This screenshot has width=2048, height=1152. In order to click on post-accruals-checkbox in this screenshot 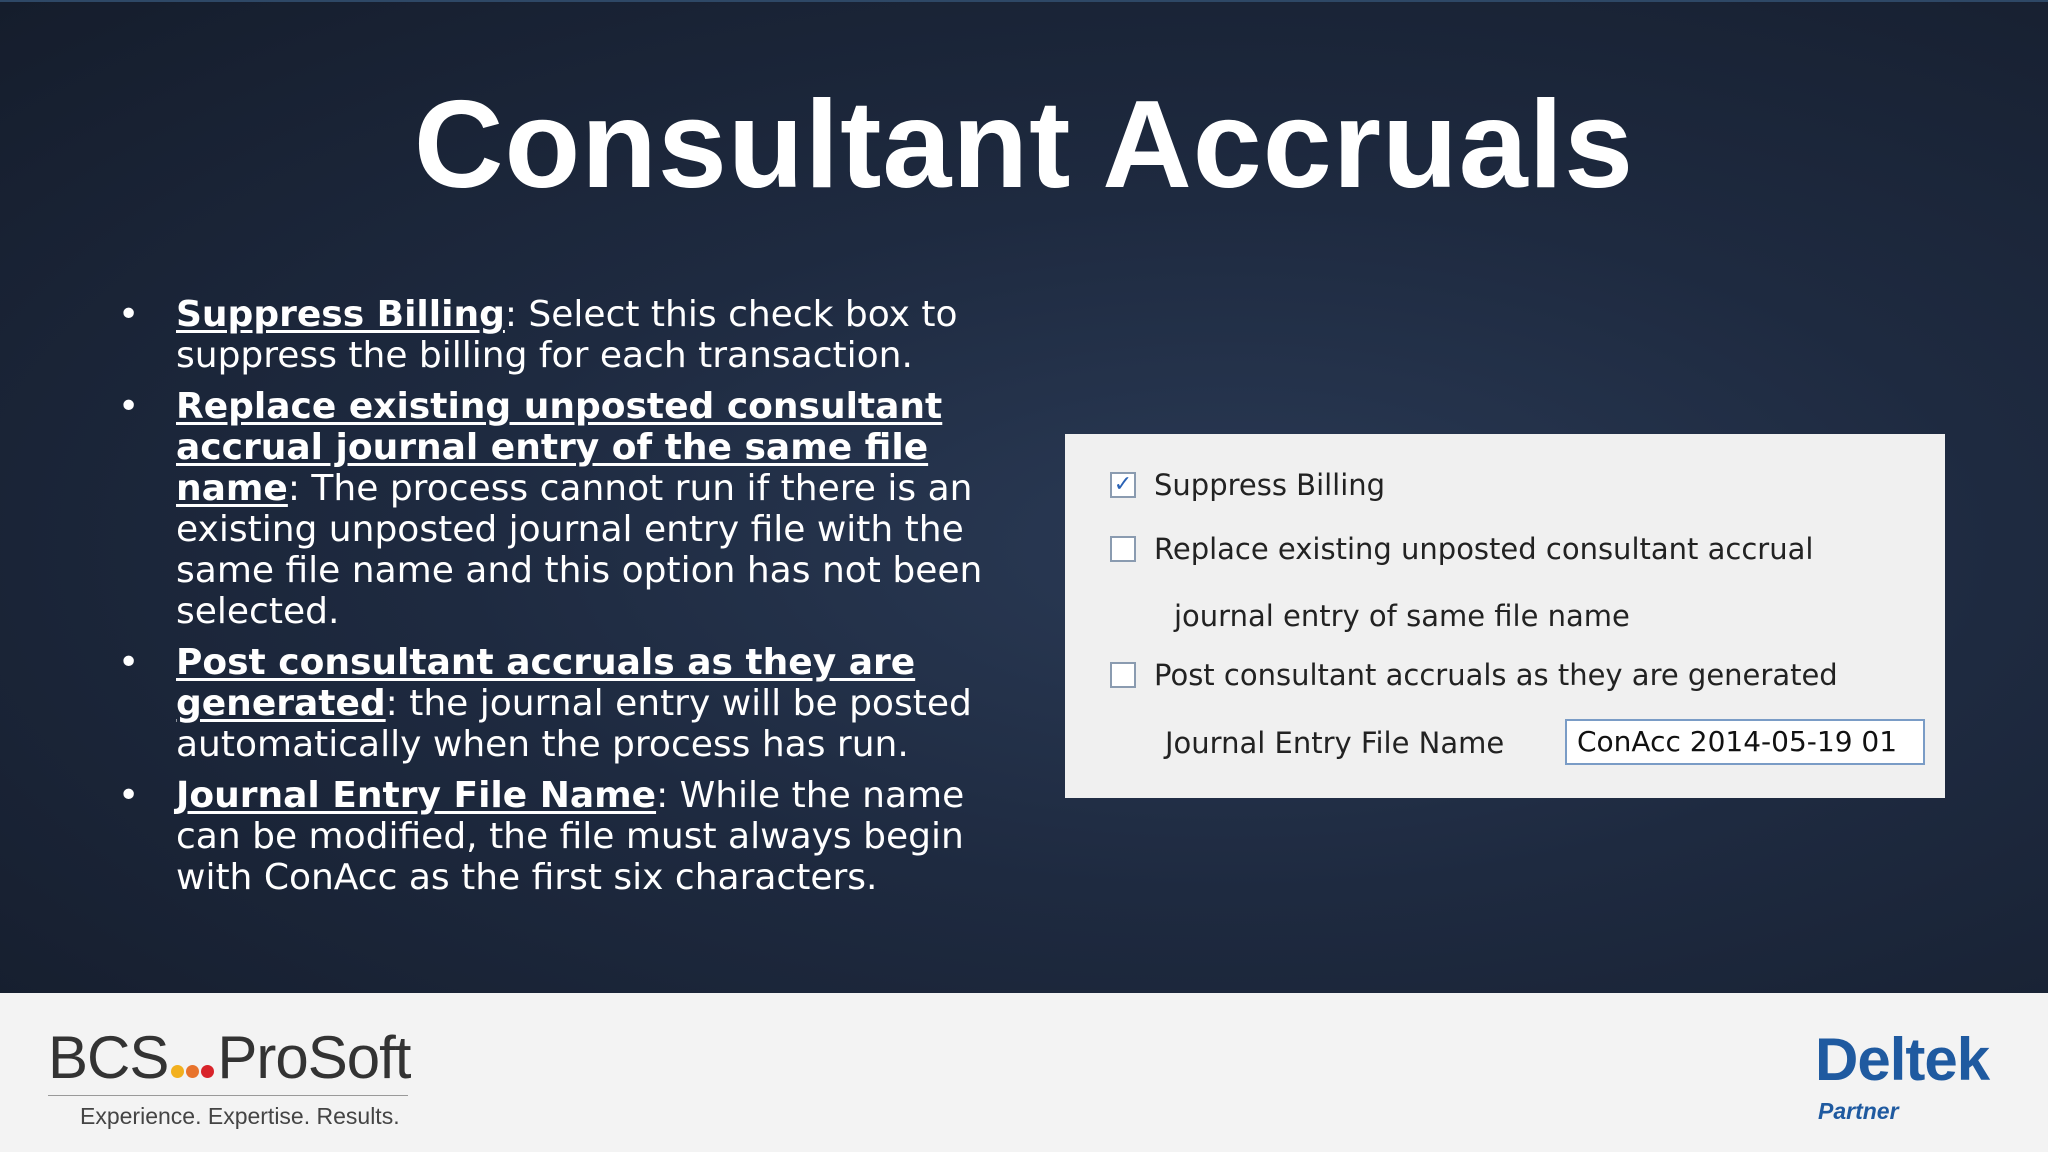, I will do `click(1123, 675)`.